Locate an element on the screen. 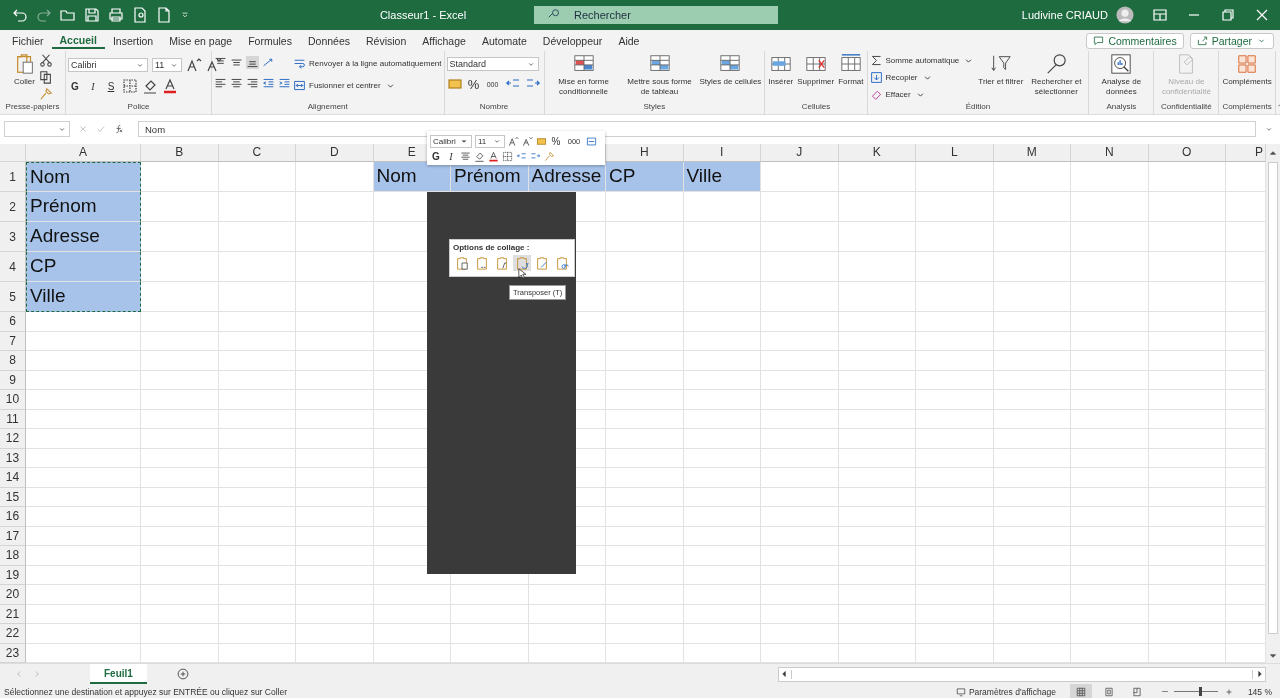 Image resolution: width=1280 pixels, height=698 pixels. percent-button: % is located at coordinates (556, 141).